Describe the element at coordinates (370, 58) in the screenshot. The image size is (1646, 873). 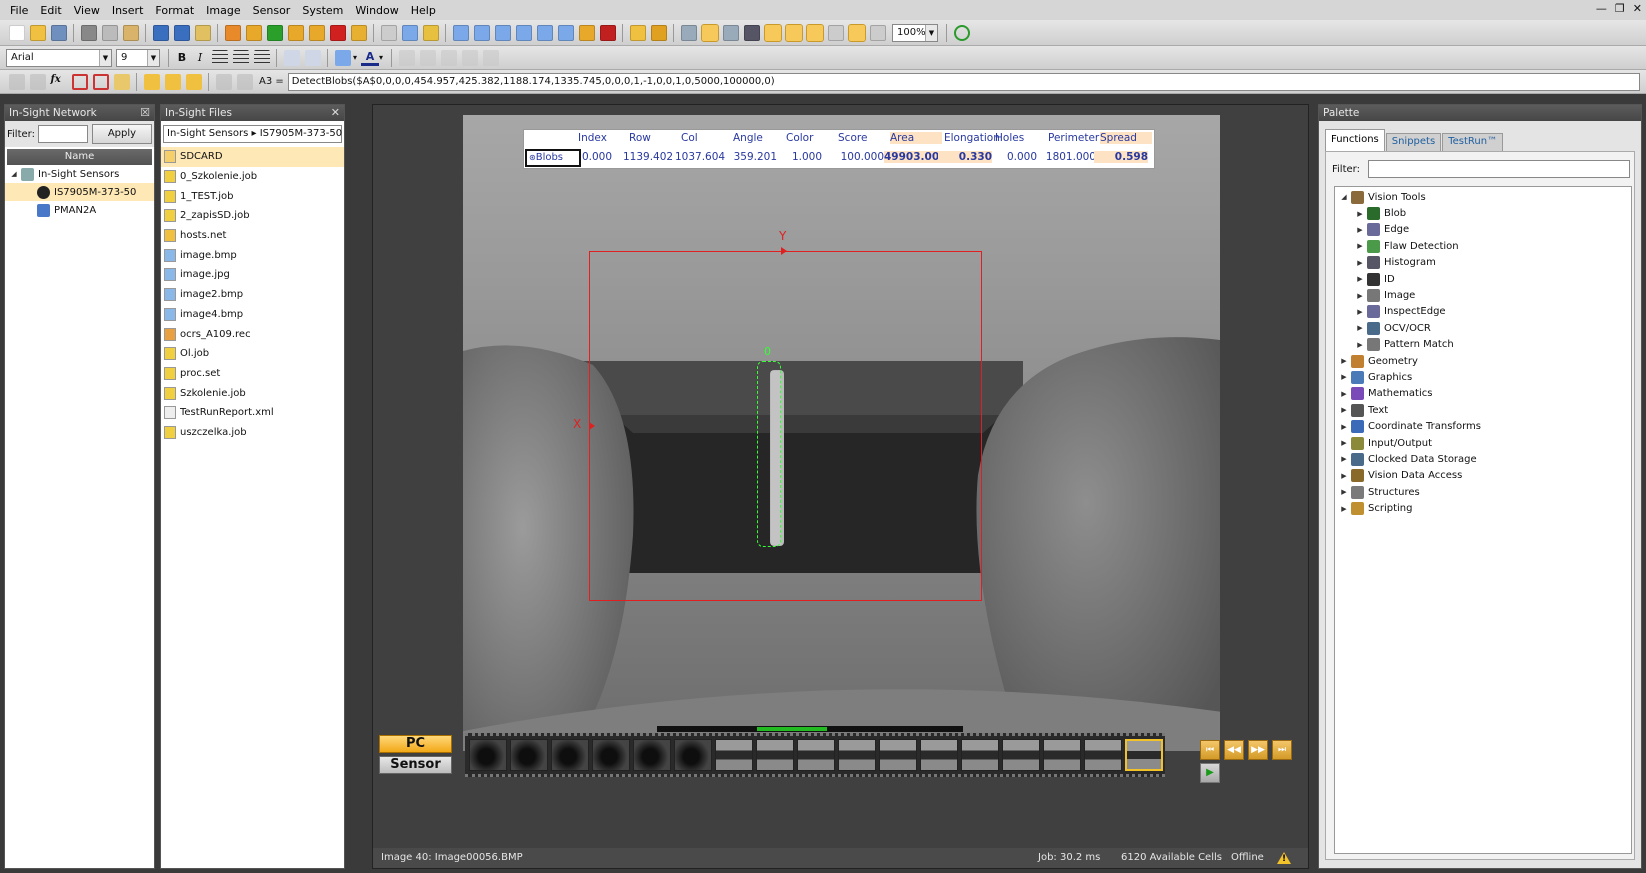
I see `font-color-button: A` at that location.